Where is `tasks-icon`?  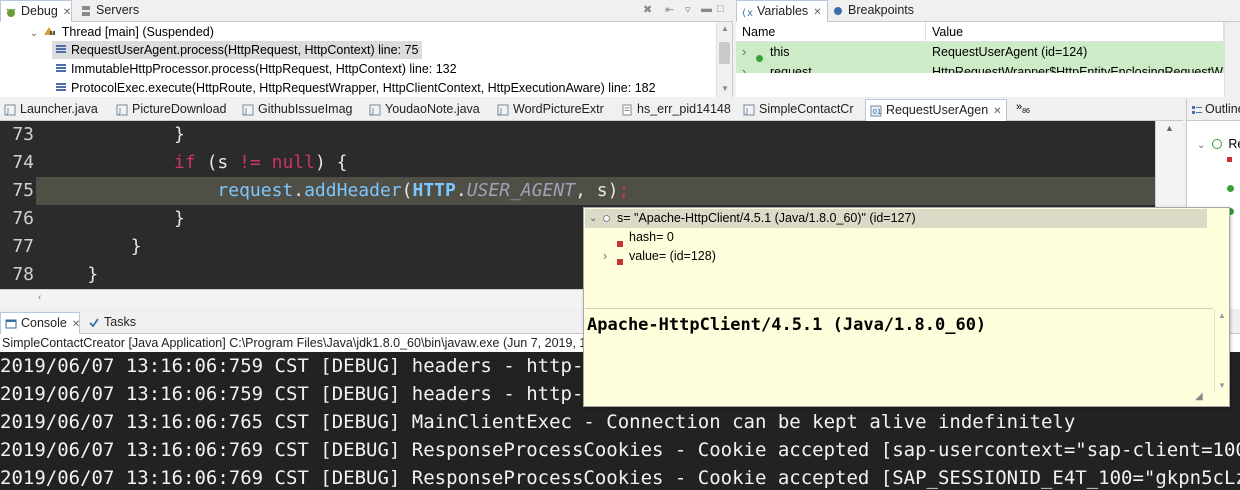 tasks-icon is located at coordinates (94, 323).